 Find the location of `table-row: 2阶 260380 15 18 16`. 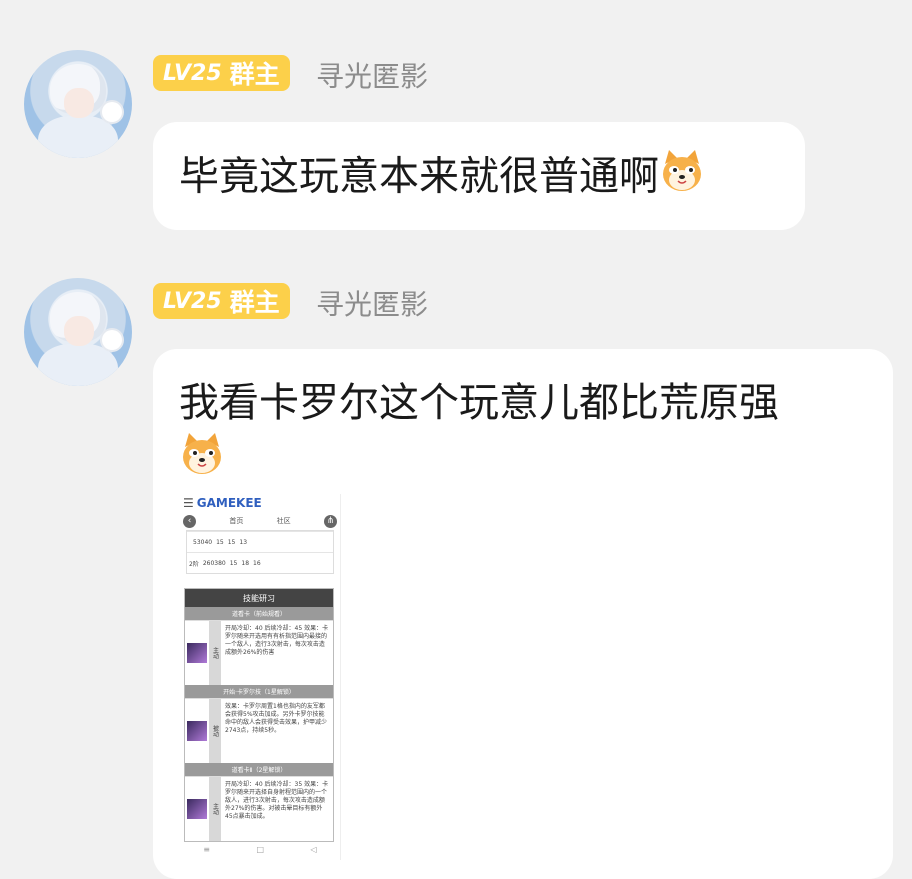

table-row: 2阶 260380 15 18 16 is located at coordinates (260, 562).